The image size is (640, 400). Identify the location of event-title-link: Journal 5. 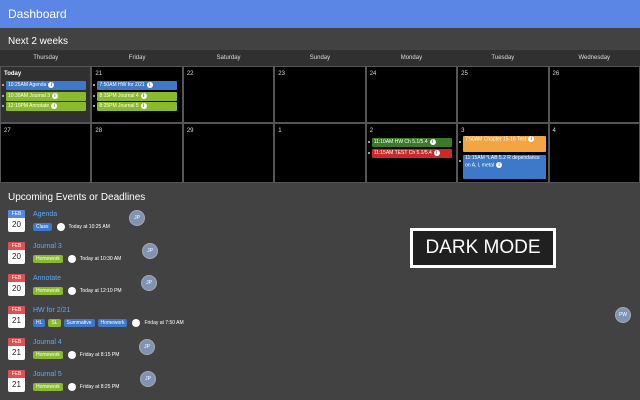
(47, 374).